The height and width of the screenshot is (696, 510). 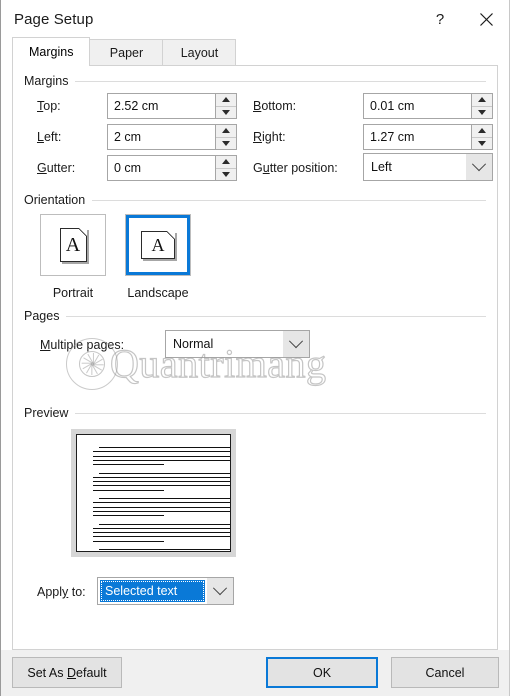 What do you see at coordinates (128, 137) in the screenshot?
I see `left-margin-value: 2 cm` at bounding box center [128, 137].